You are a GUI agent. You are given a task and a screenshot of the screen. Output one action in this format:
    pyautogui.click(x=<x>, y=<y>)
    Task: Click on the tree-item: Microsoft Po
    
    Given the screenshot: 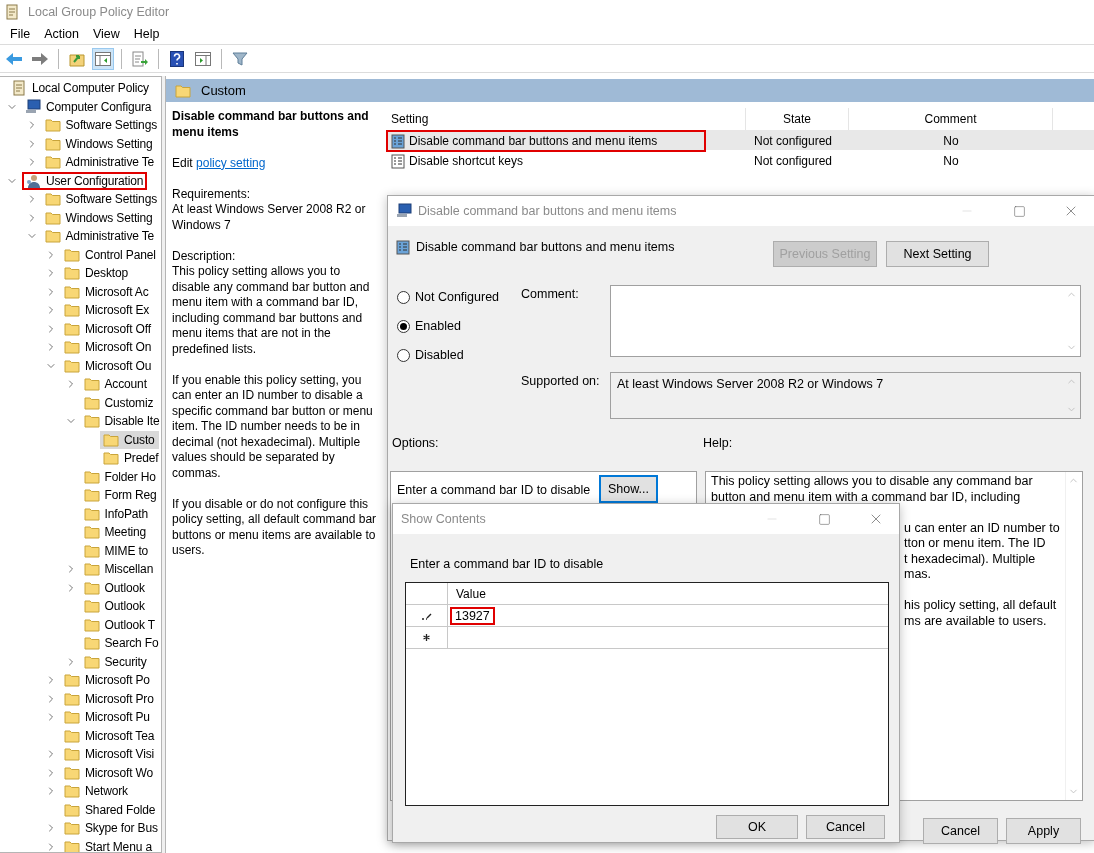 What is the action you would take?
    pyautogui.click(x=107, y=680)
    